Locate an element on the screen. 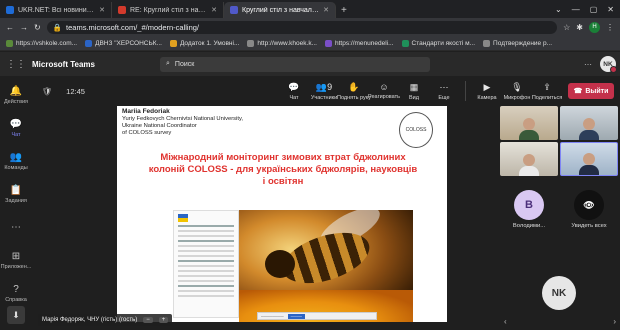 The image size is (620, 330). presenter-role: Ukraine National Coordinator is located at coordinates (159, 126).